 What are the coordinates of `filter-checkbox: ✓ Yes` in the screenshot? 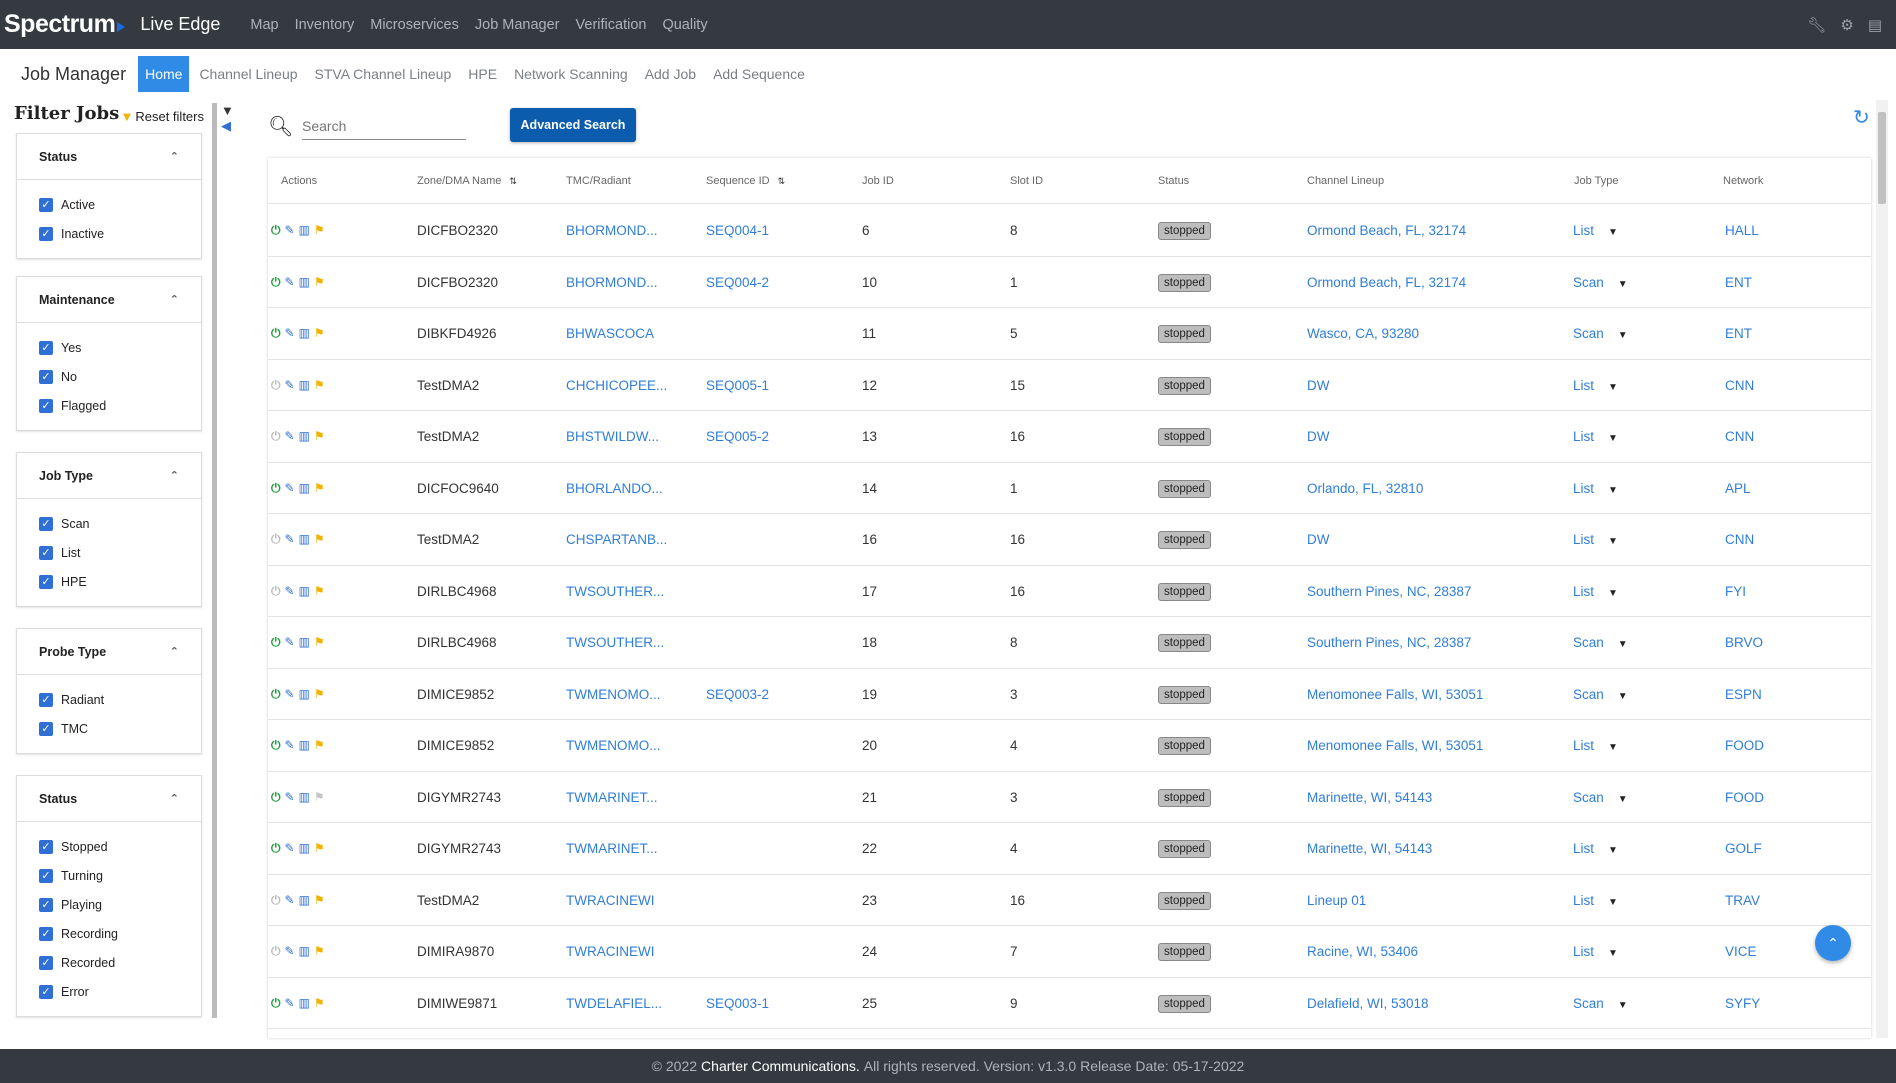 It's located at (120, 347).